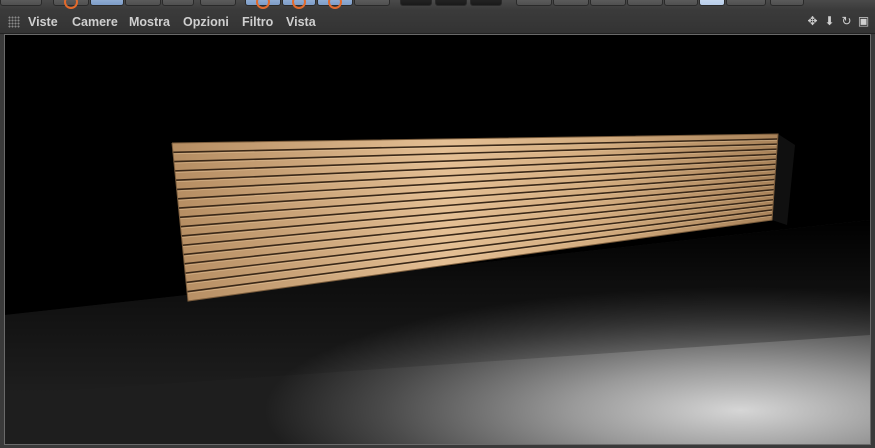 The width and height of the screenshot is (875, 448). Describe the element at coordinates (645, 3) in the screenshot. I see `generator-button` at that location.